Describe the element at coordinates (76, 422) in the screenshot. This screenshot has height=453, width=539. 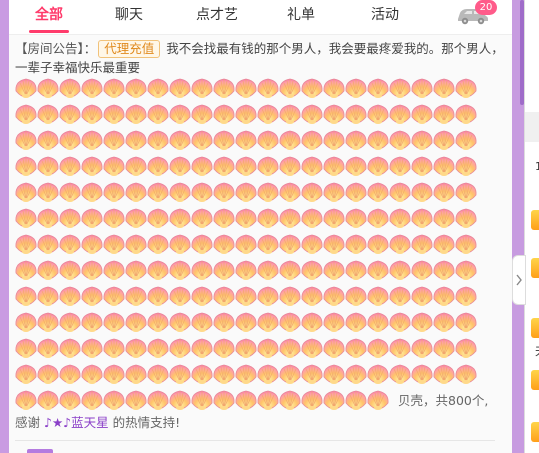
I see `sender-username: ♪★♪蓝天星` at that location.